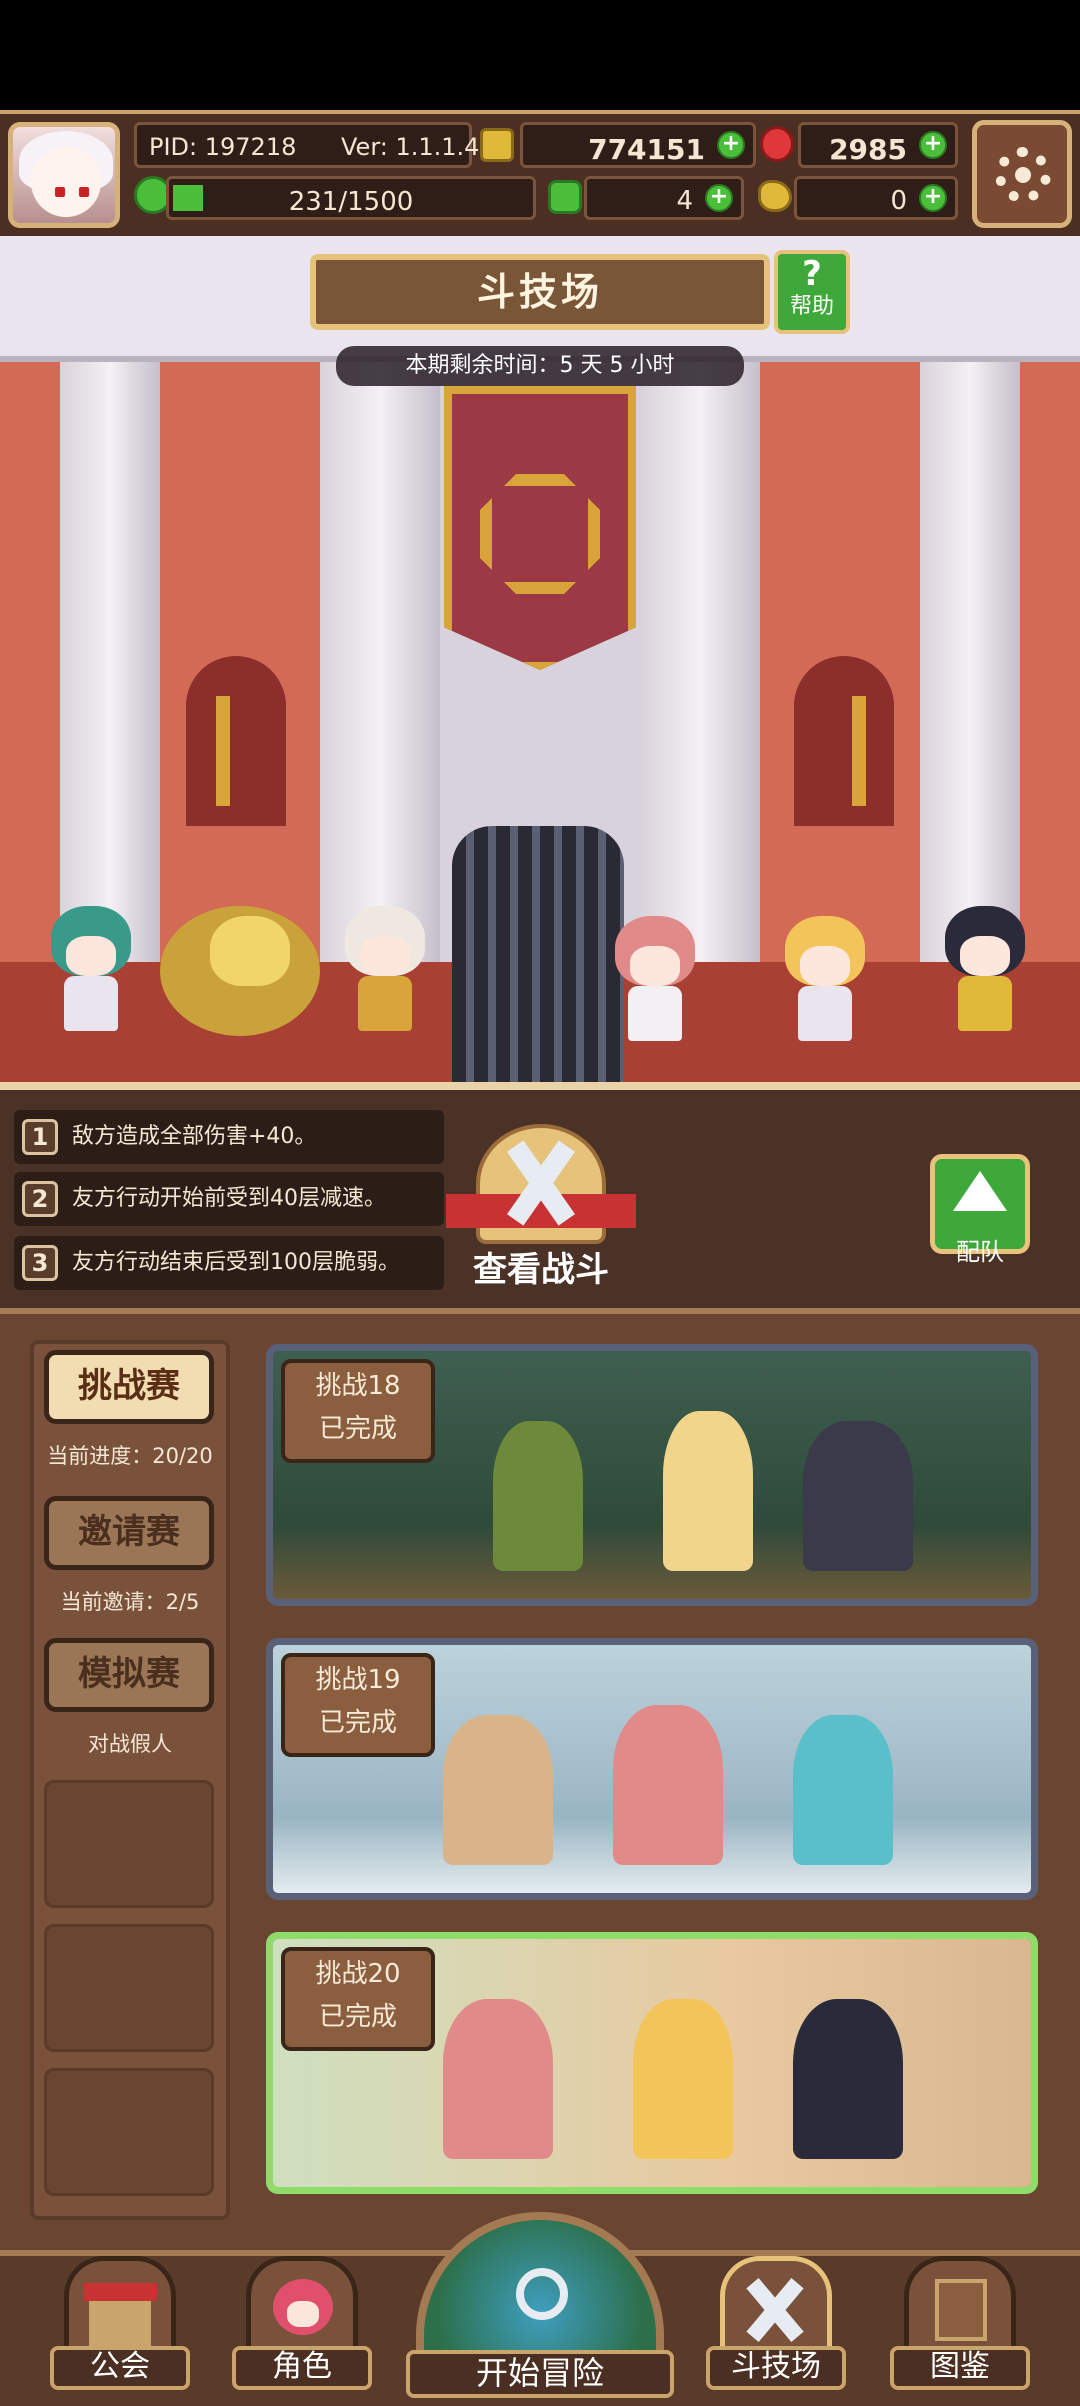 The height and width of the screenshot is (2406, 1080). I want to click on character-icon, so click(302, 2306).